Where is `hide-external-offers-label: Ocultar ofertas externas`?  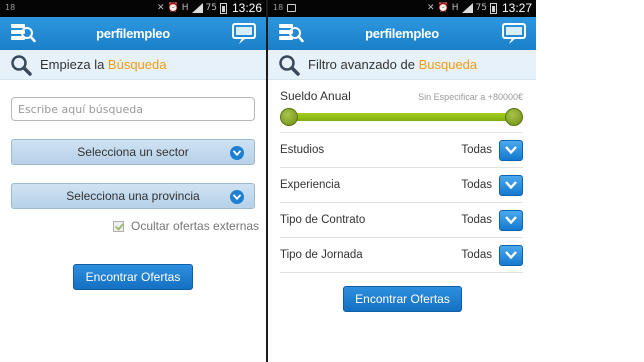
hide-external-offers-label: Ocultar ofertas externas is located at coordinates (195, 226).